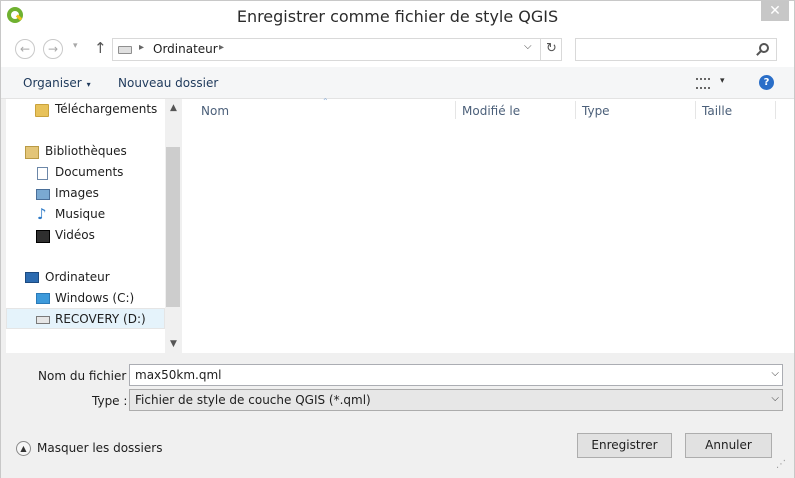  What do you see at coordinates (215, 111) in the screenshot?
I see `column-header-nom: Nom` at bounding box center [215, 111].